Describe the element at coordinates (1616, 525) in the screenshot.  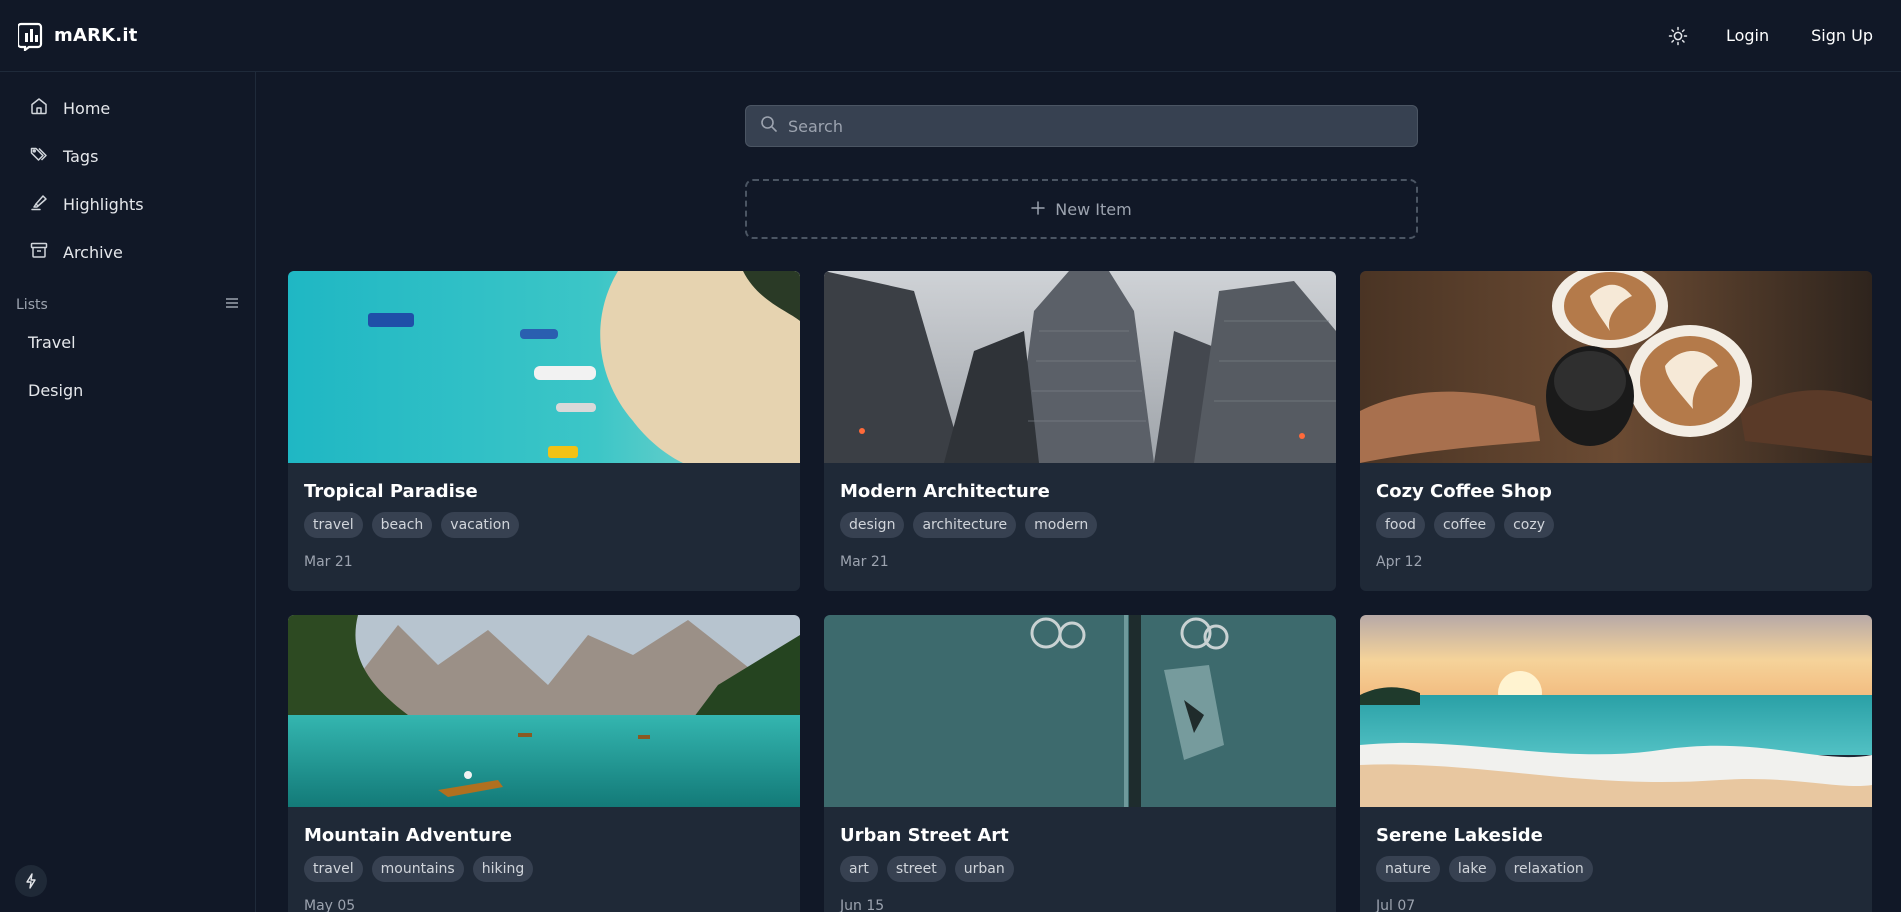
I see `card-tags: food coffee cozy` at that location.